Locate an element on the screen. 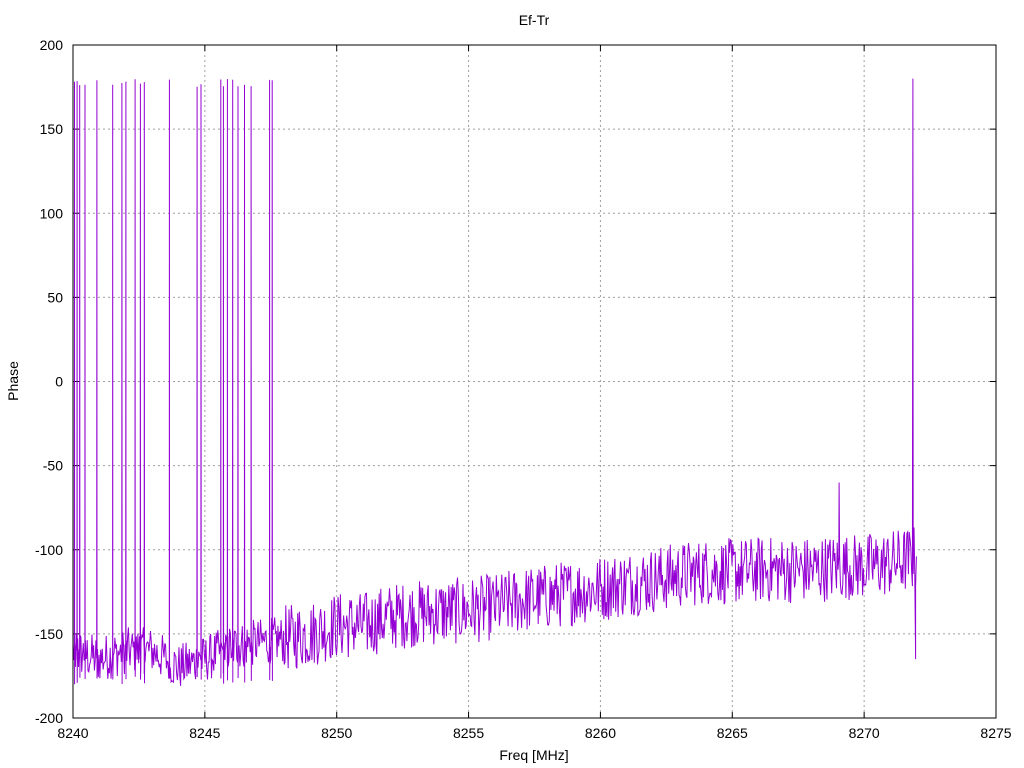  y-tick-label: 200 is located at coordinates (52, 45).